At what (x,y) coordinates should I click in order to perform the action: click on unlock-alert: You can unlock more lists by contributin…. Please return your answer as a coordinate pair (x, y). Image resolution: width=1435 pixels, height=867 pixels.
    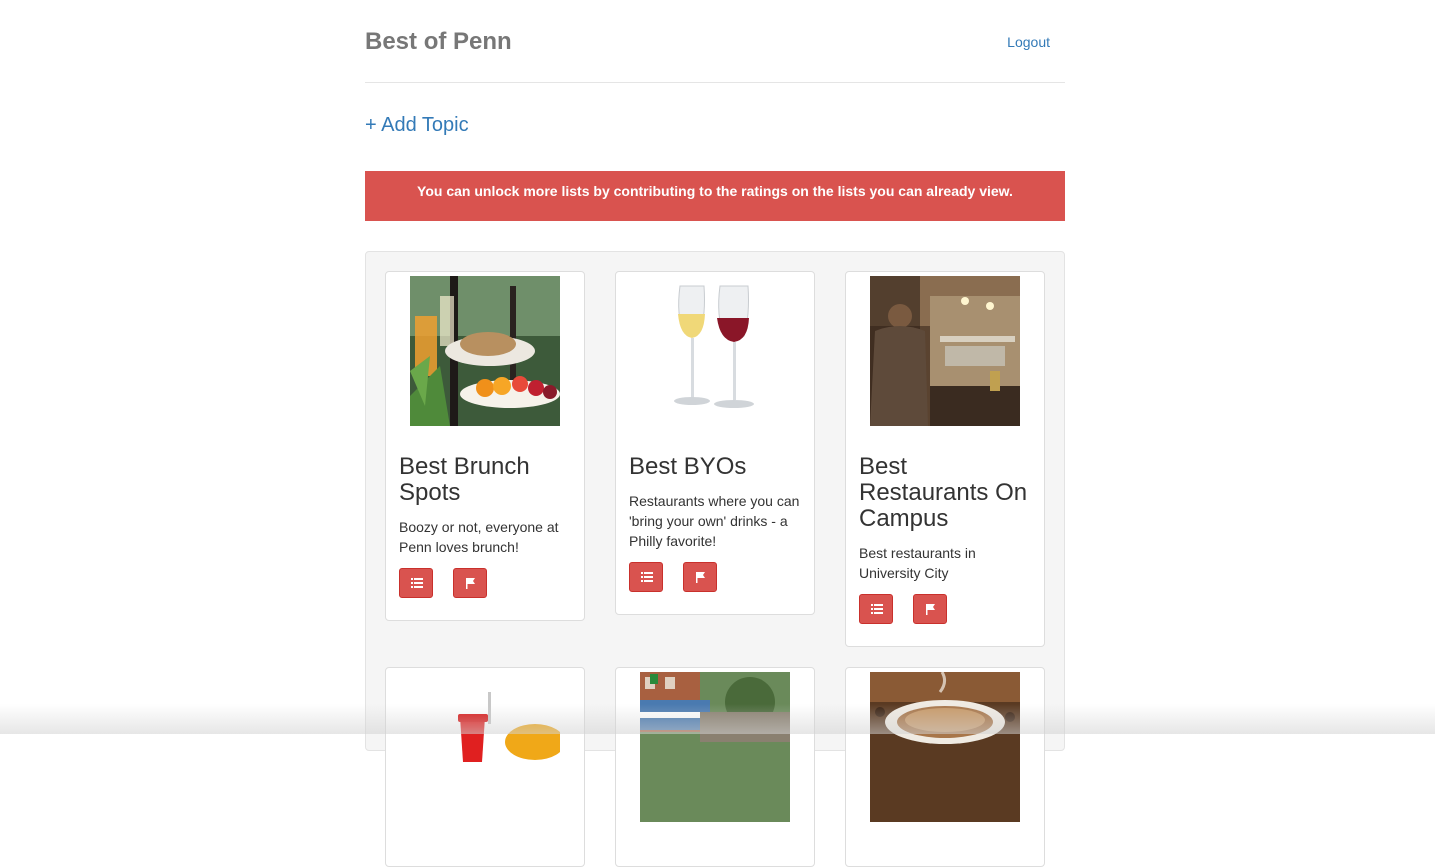
    Looking at the image, I should click on (715, 196).